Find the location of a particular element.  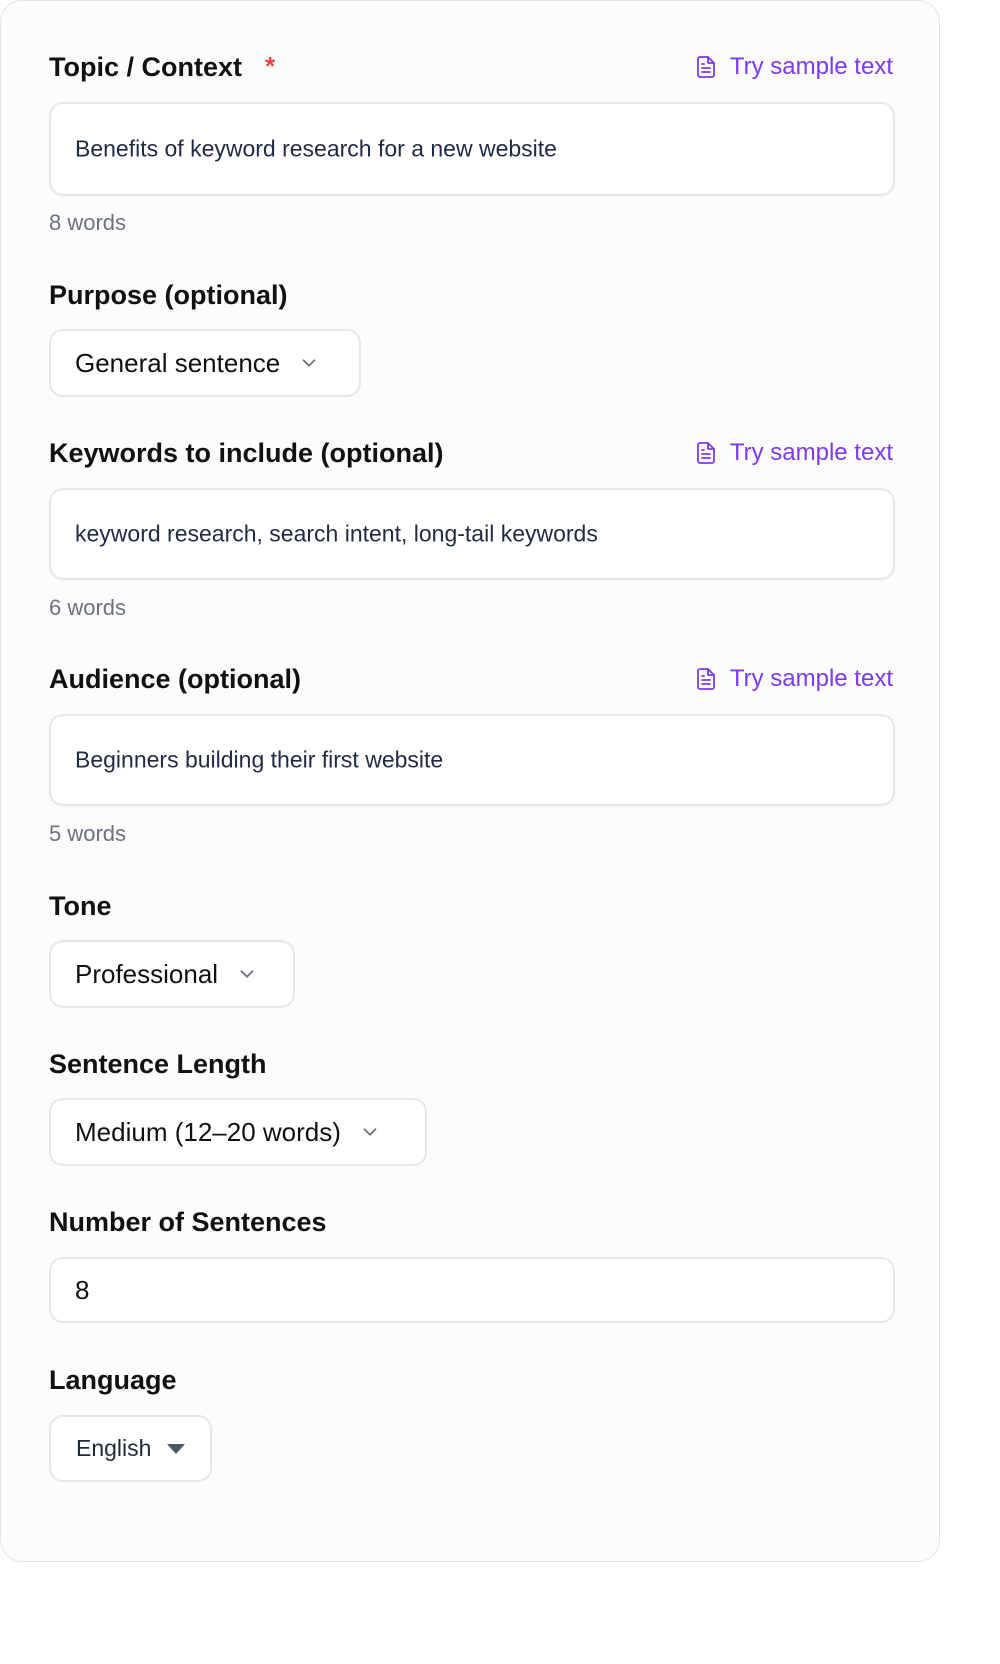

keywords-try-sample-link: Try sample text is located at coordinates (793, 453).